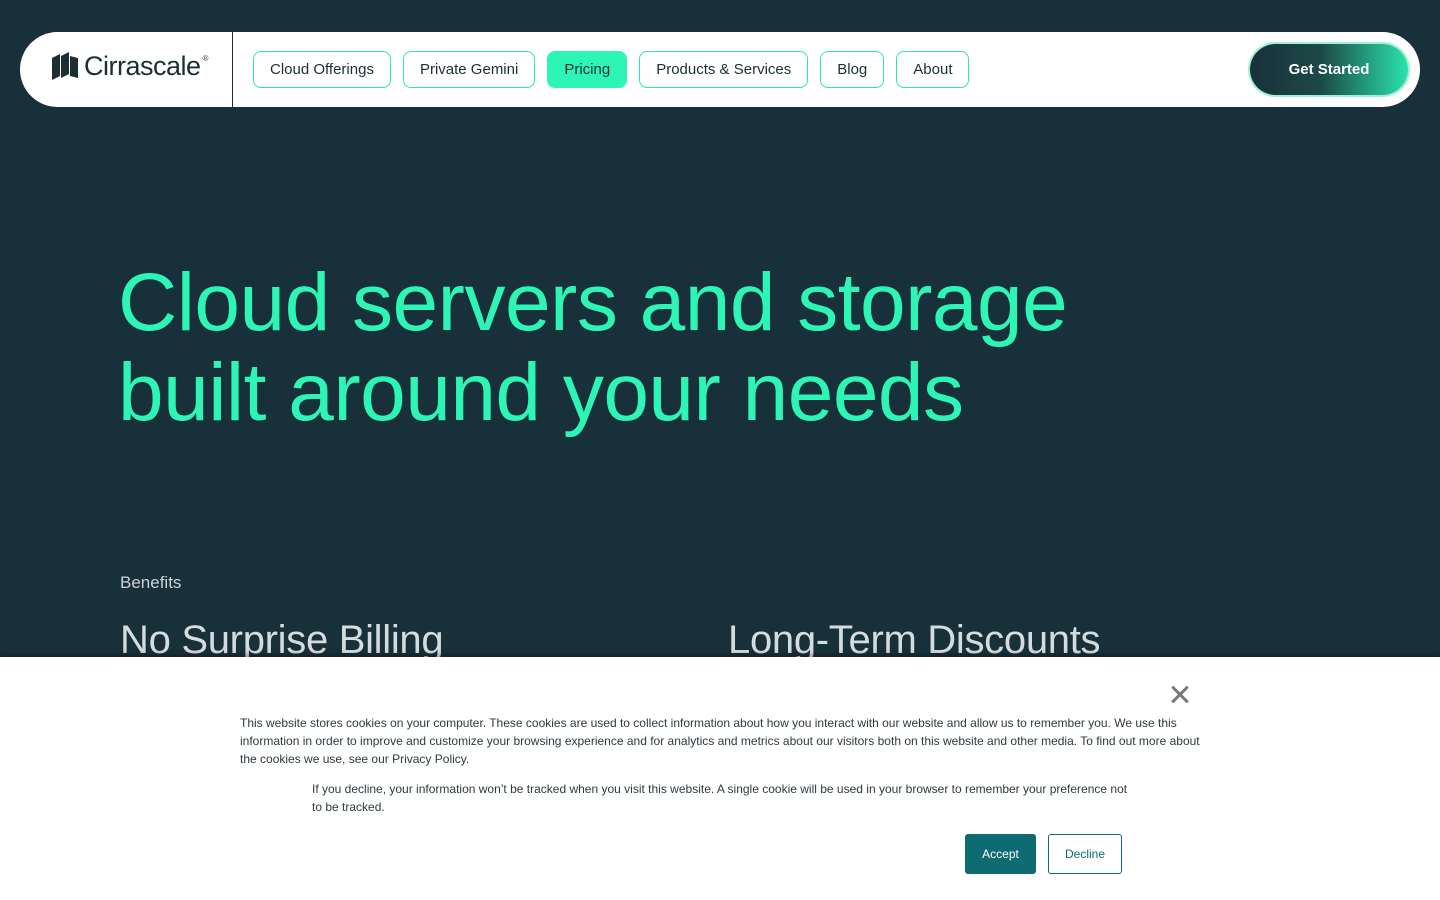 This screenshot has height=900, width=1440. I want to click on cirrascale-logo-icon, so click(65, 66).